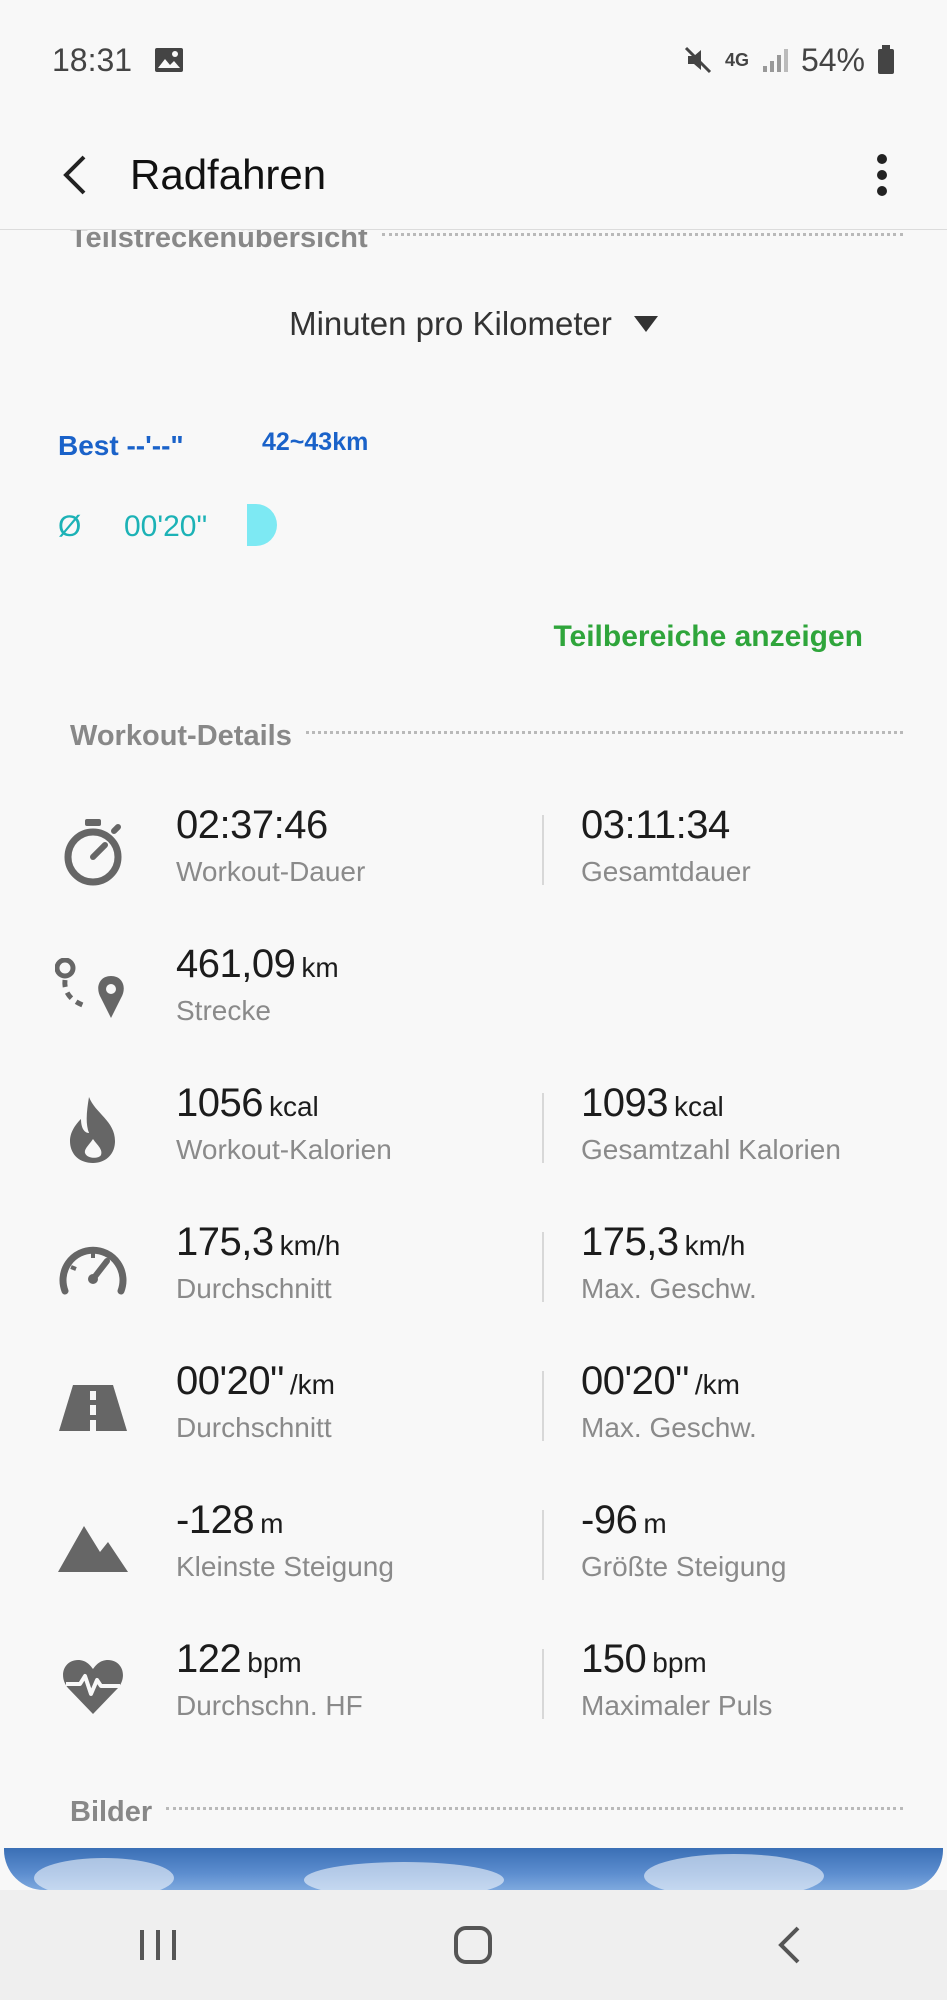 This screenshot has height=2000, width=947. I want to click on metric-label: Workout-Kalorien, so click(284, 1149).